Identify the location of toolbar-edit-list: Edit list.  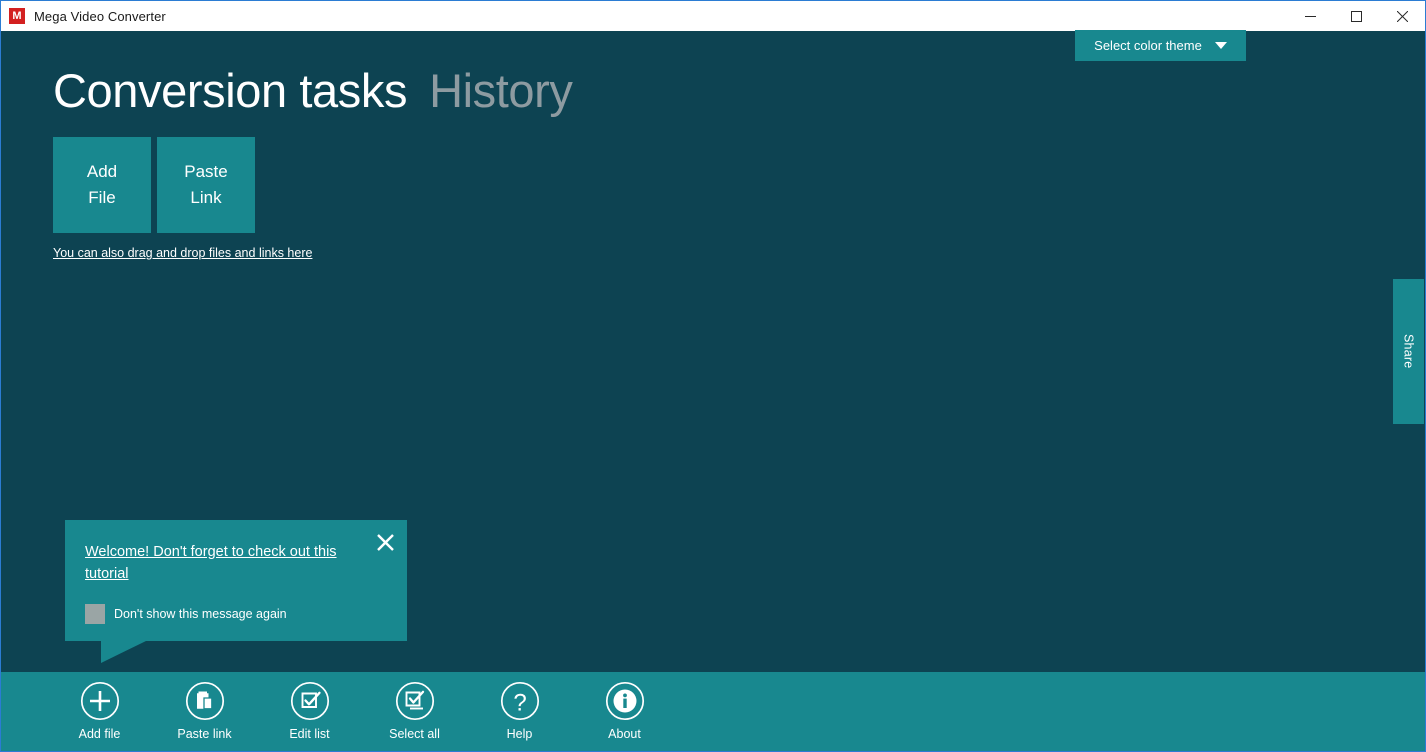
(309, 706).